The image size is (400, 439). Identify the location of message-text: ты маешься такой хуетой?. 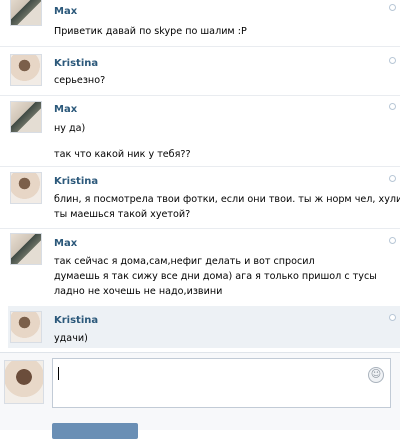
(122, 214).